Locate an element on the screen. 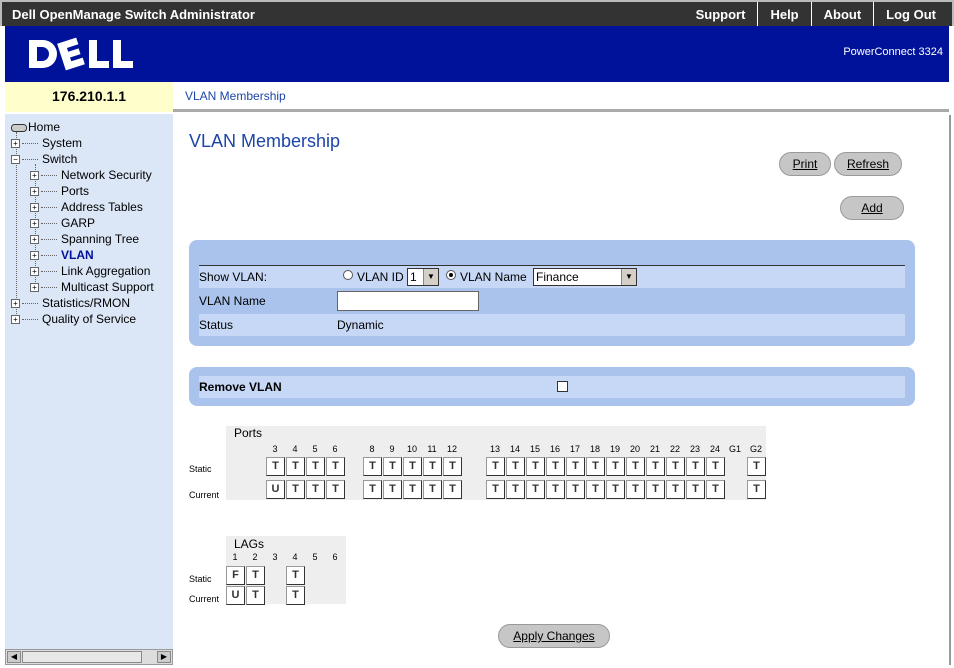 Image resolution: width=954 pixels, height=668 pixels. ports-static-label: Static is located at coordinates (200, 469).